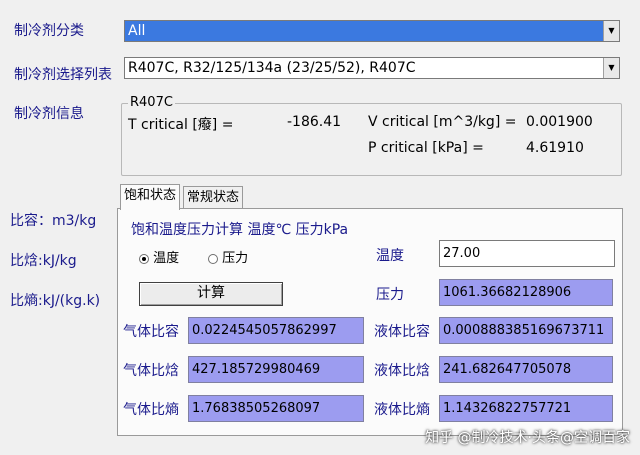  What do you see at coordinates (55, 301) in the screenshot?
I see `entropy-label: 比熵:kJ/(kg.k)` at bounding box center [55, 301].